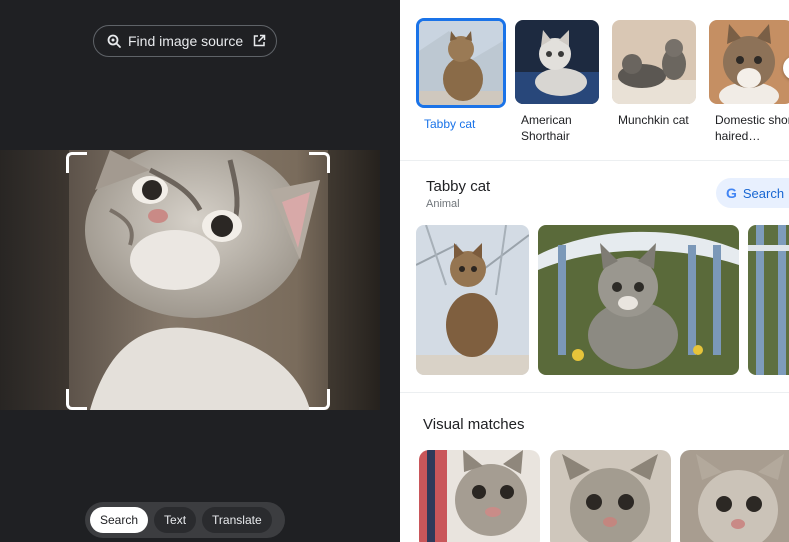 This screenshot has width=789, height=542. I want to click on munchkin-cat-image, so click(654, 62).